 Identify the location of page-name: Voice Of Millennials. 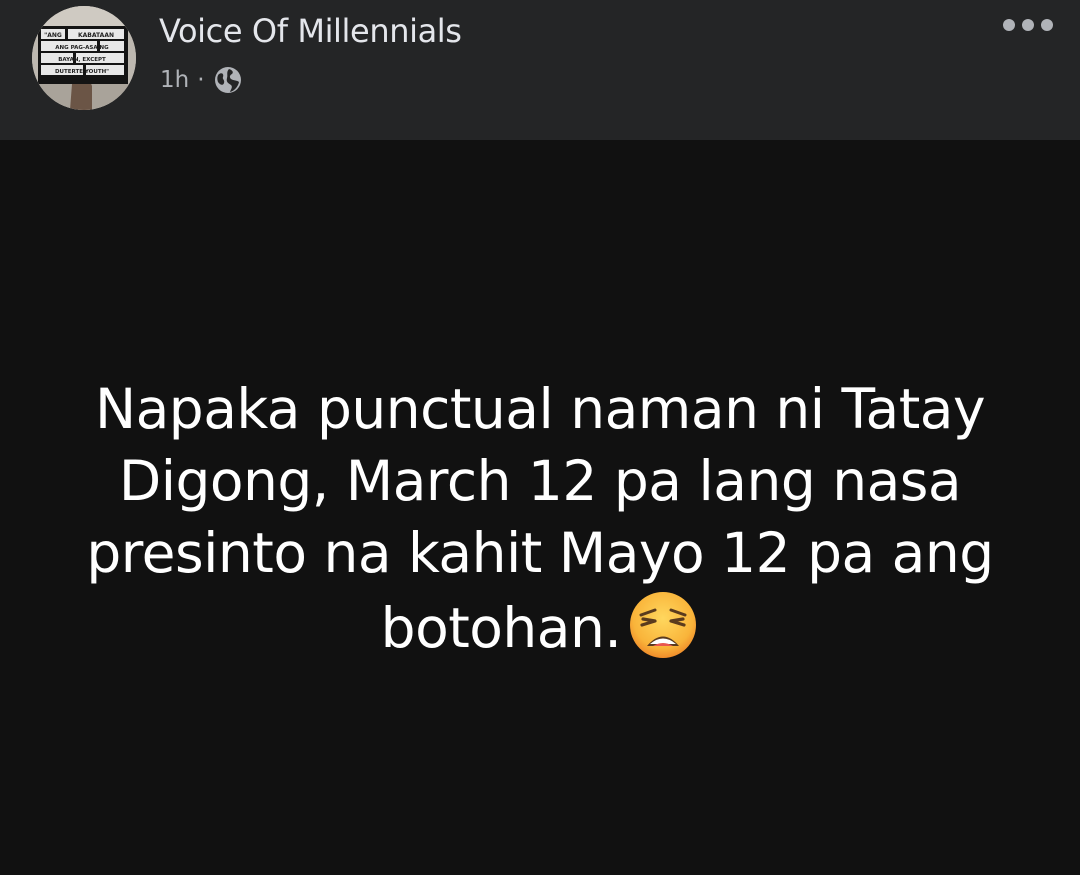
(310, 31).